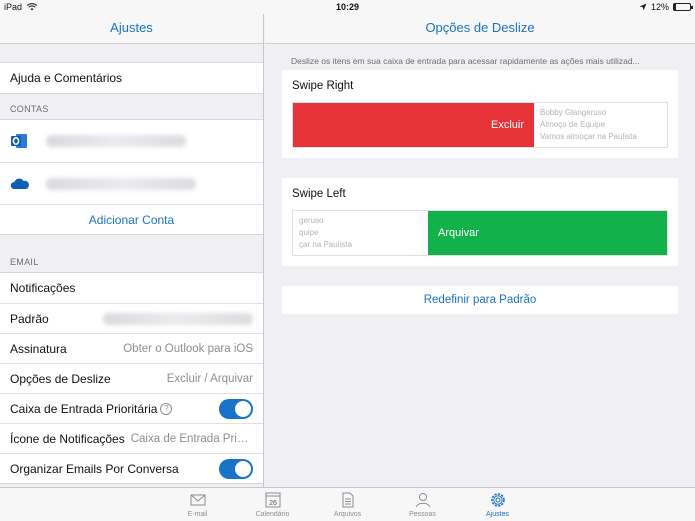  What do you see at coordinates (84, 408) in the screenshot?
I see `focused-inbox-label: Caixa de Entrada Prioritária` at bounding box center [84, 408].